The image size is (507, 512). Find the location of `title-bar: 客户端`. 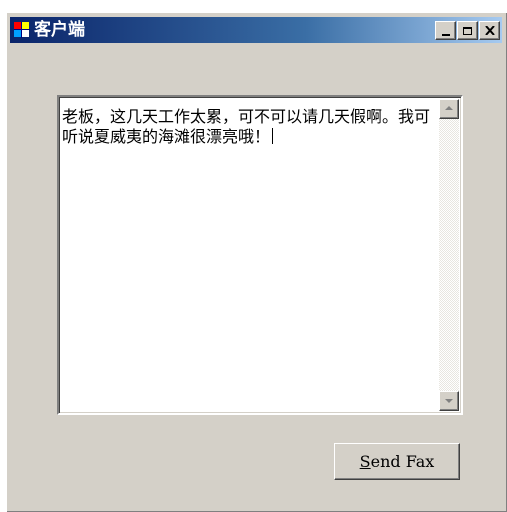

title-bar: 客户端 is located at coordinates (256, 30).